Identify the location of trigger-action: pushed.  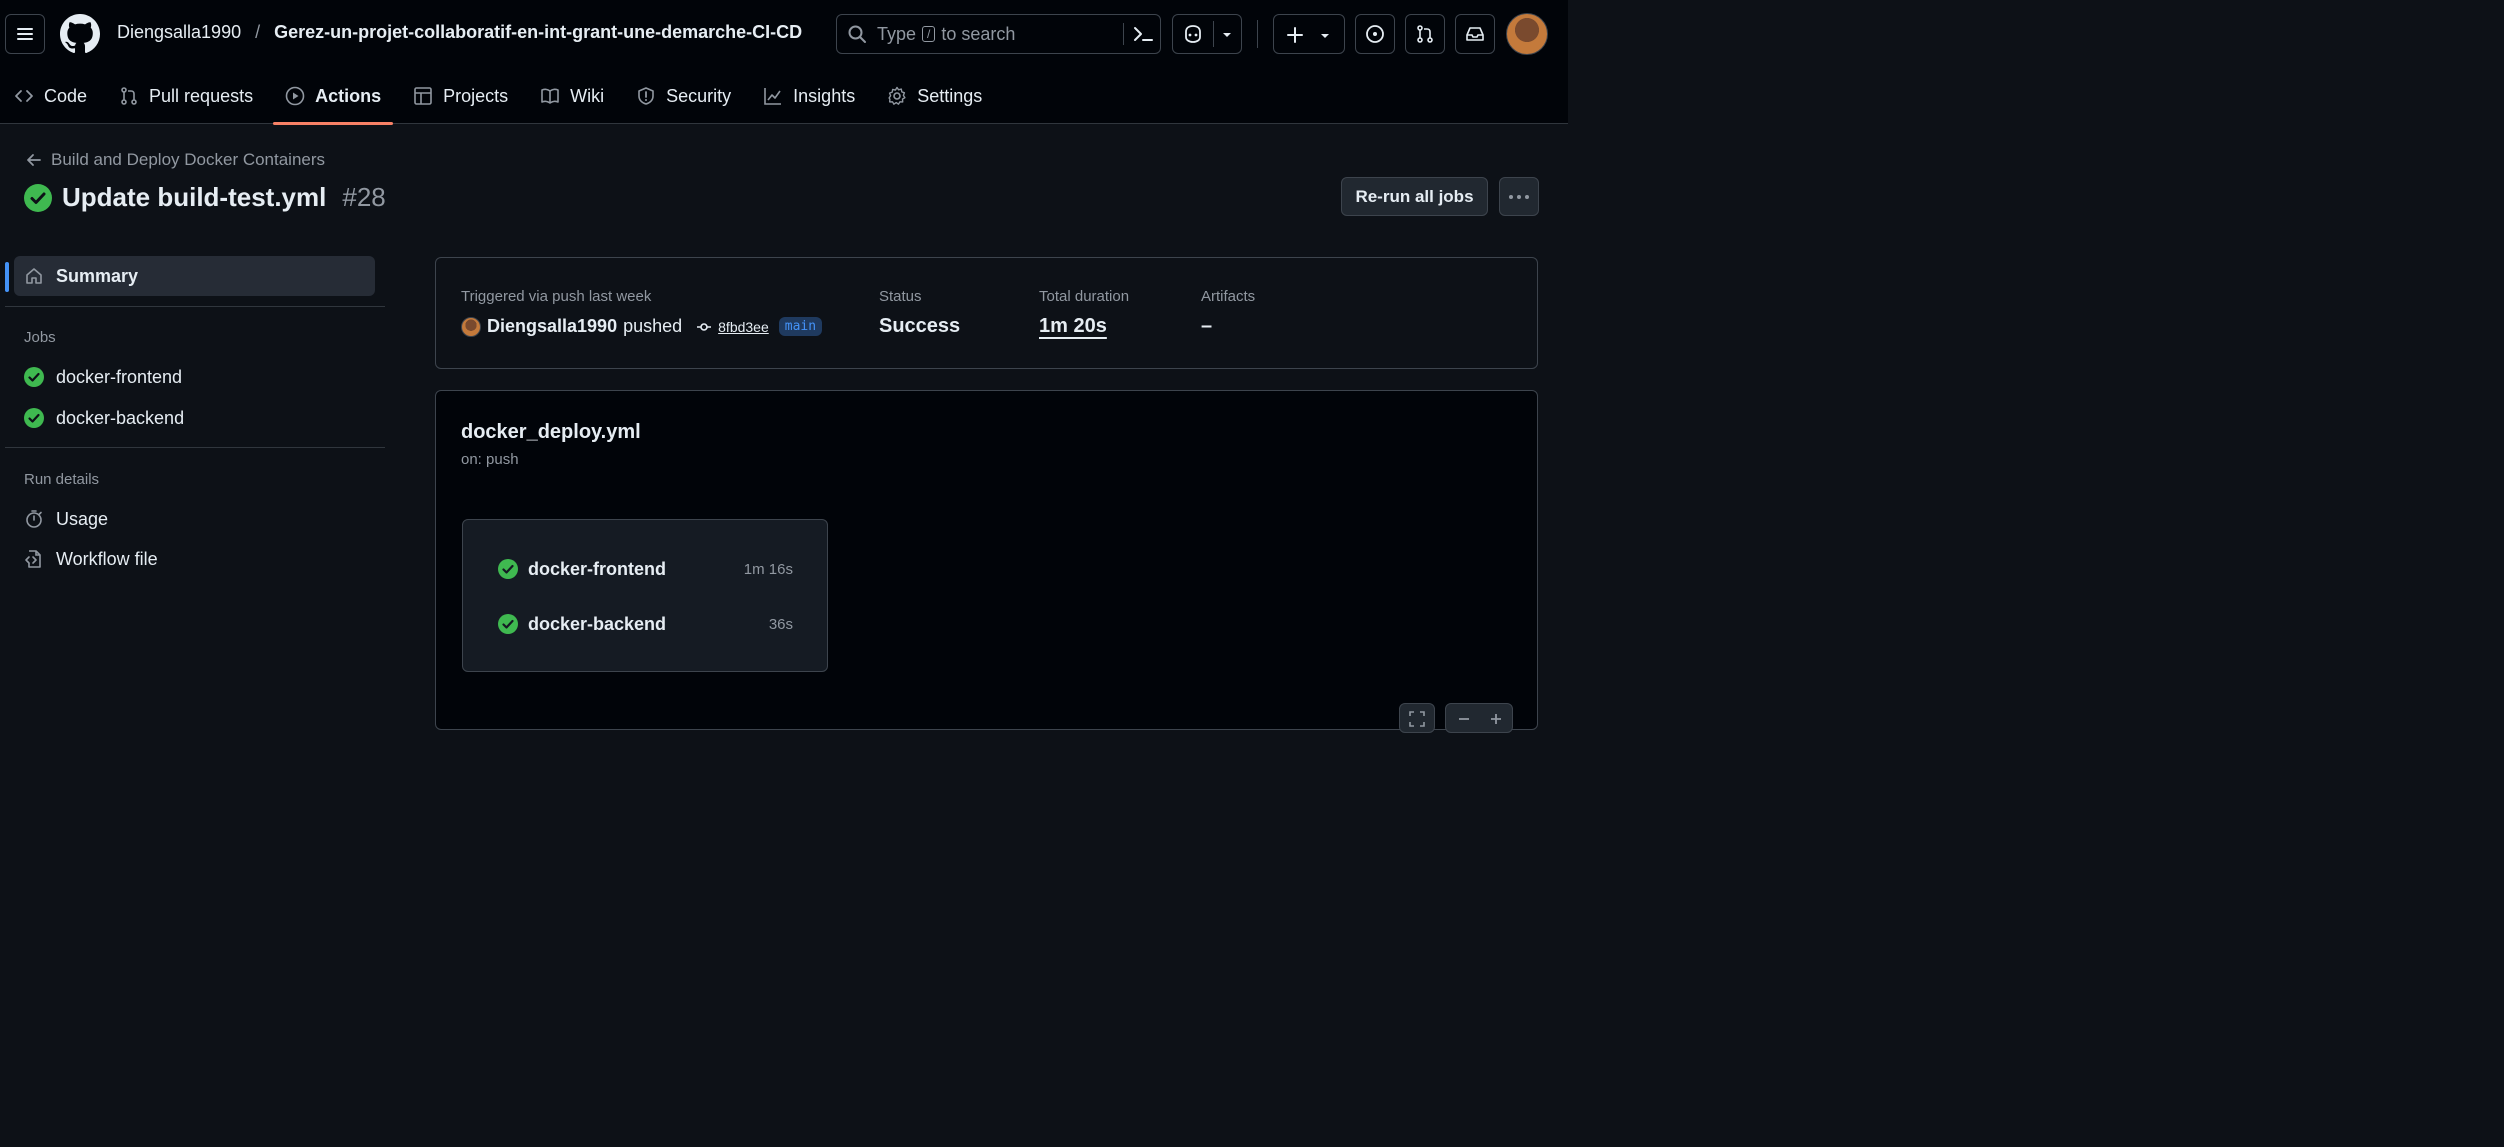
(653, 326).